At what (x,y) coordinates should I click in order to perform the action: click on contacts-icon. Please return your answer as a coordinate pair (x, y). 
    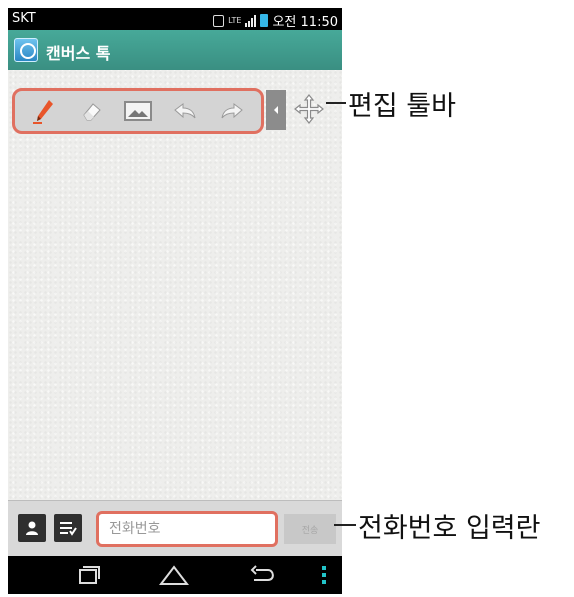
    Looking at the image, I should click on (32, 528).